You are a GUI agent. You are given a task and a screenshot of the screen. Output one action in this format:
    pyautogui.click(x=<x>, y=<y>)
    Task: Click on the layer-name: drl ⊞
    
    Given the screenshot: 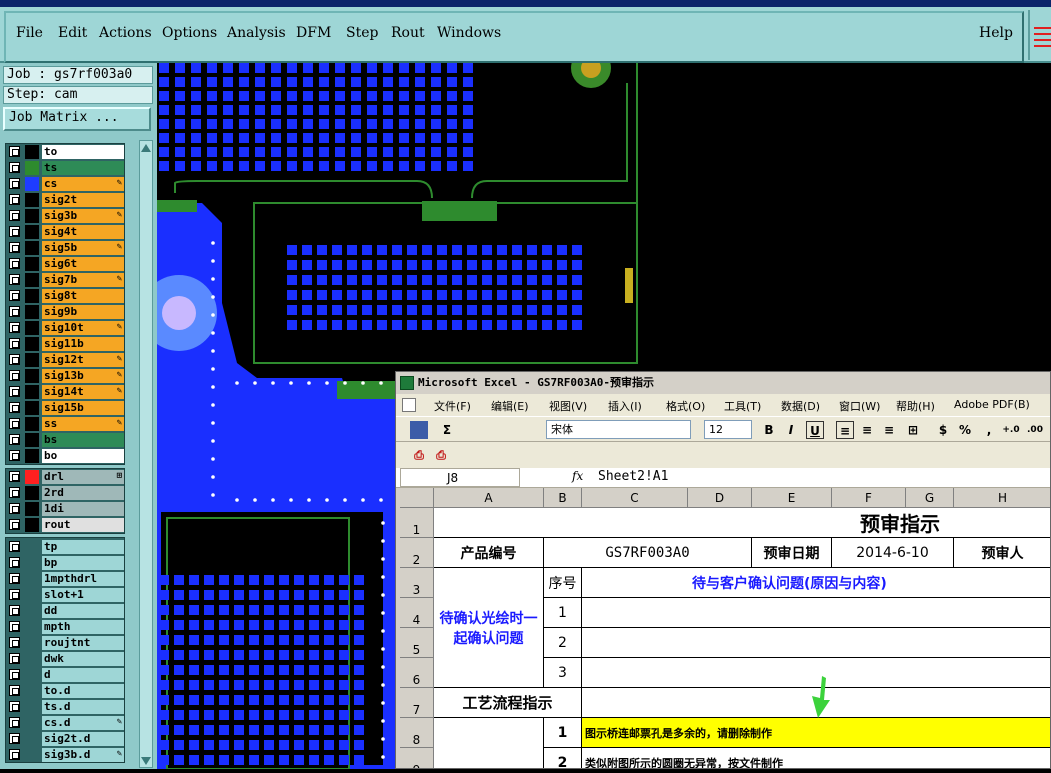 What is the action you would take?
    pyautogui.click(x=83, y=477)
    